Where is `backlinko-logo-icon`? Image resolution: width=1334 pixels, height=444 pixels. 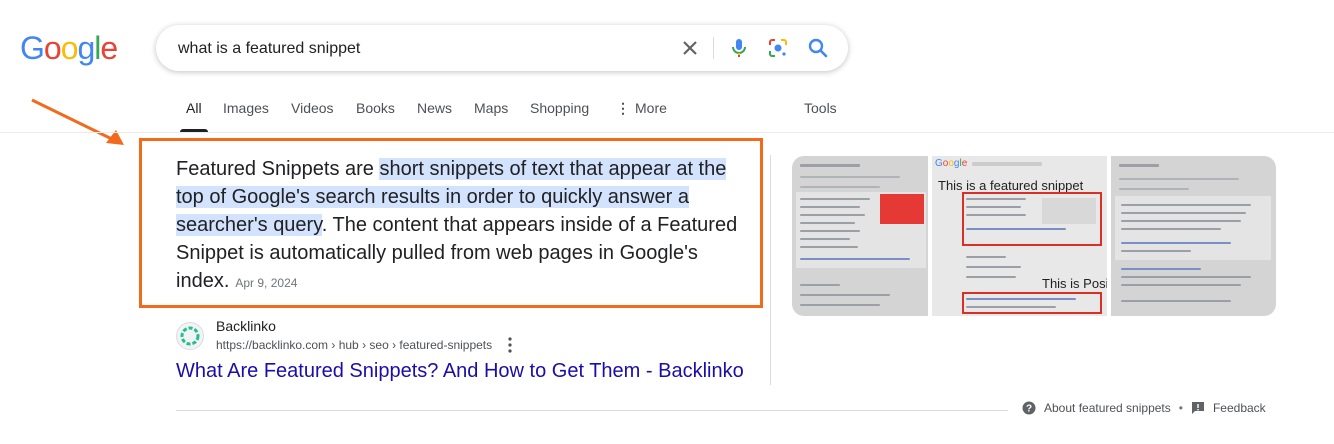
backlinko-logo-icon is located at coordinates (190, 336).